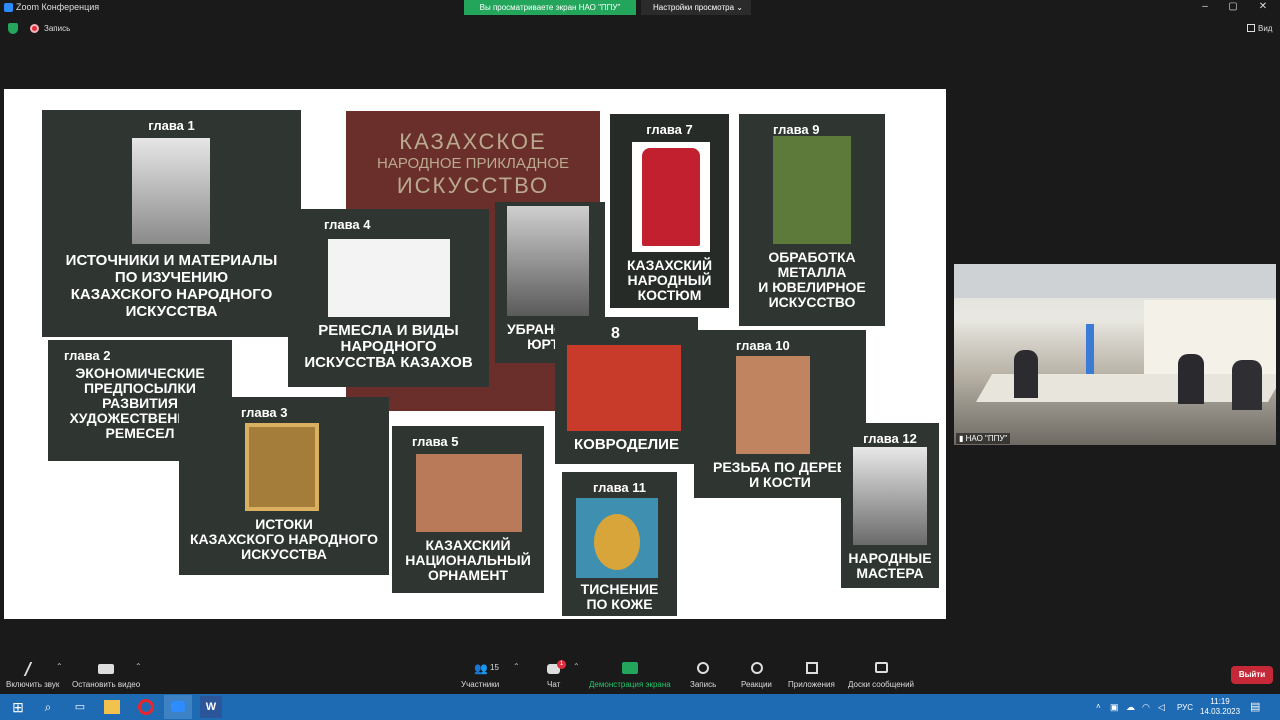 This screenshot has height=720, width=1280. I want to click on zoom-icon, so click(178, 706).